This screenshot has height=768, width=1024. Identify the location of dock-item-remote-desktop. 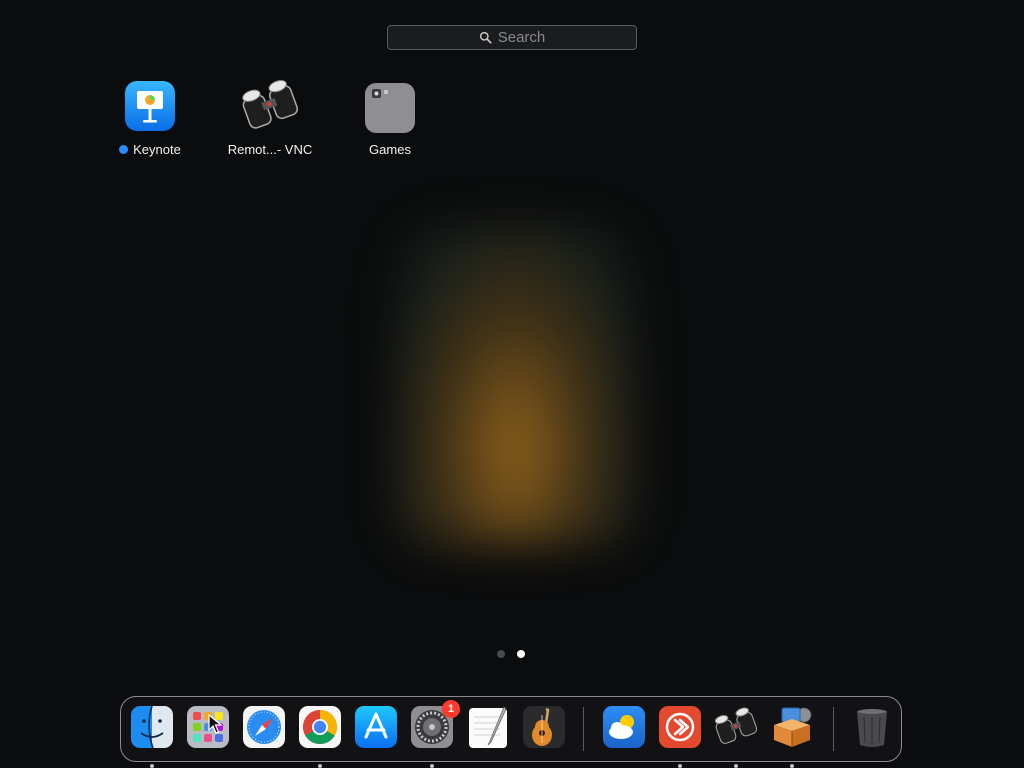
(680, 736).